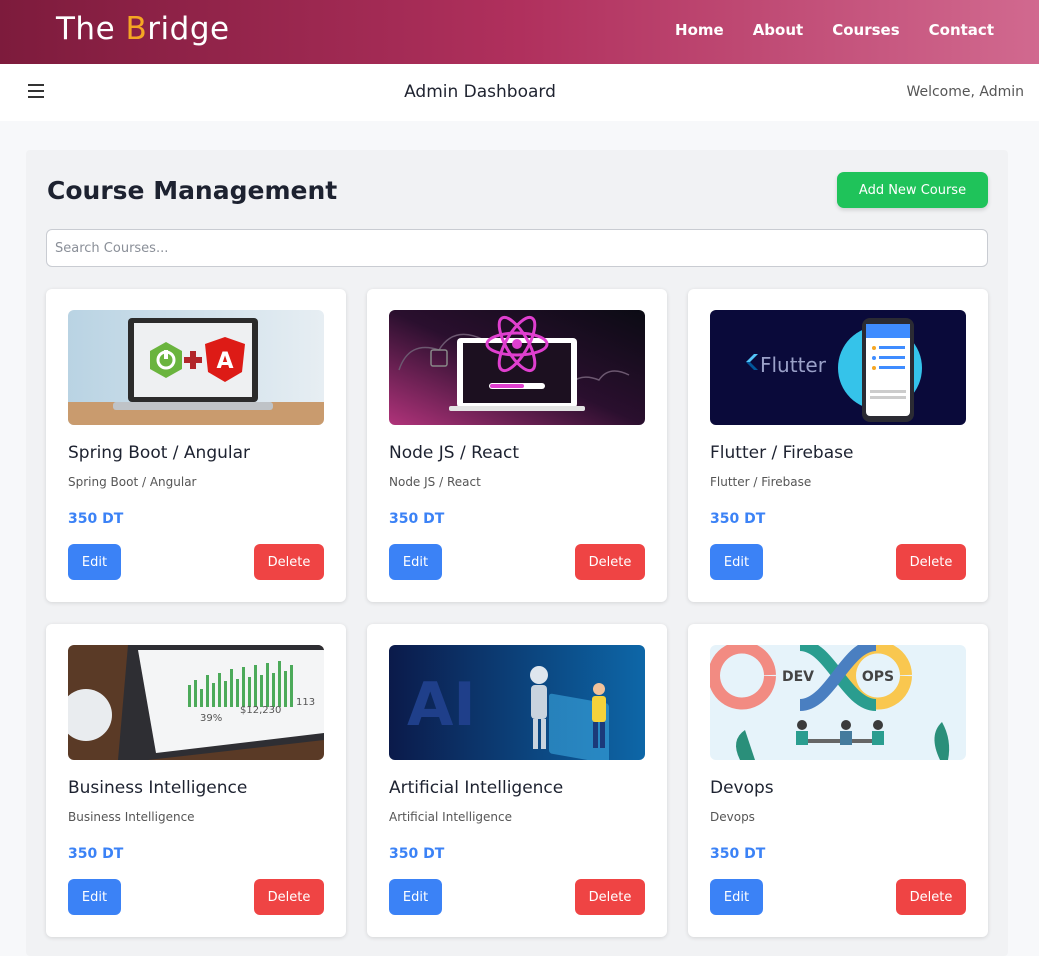  Describe the element at coordinates (519, 32) in the screenshot. I see `top-navbar: The Bridge Home About Courses Contact` at that location.